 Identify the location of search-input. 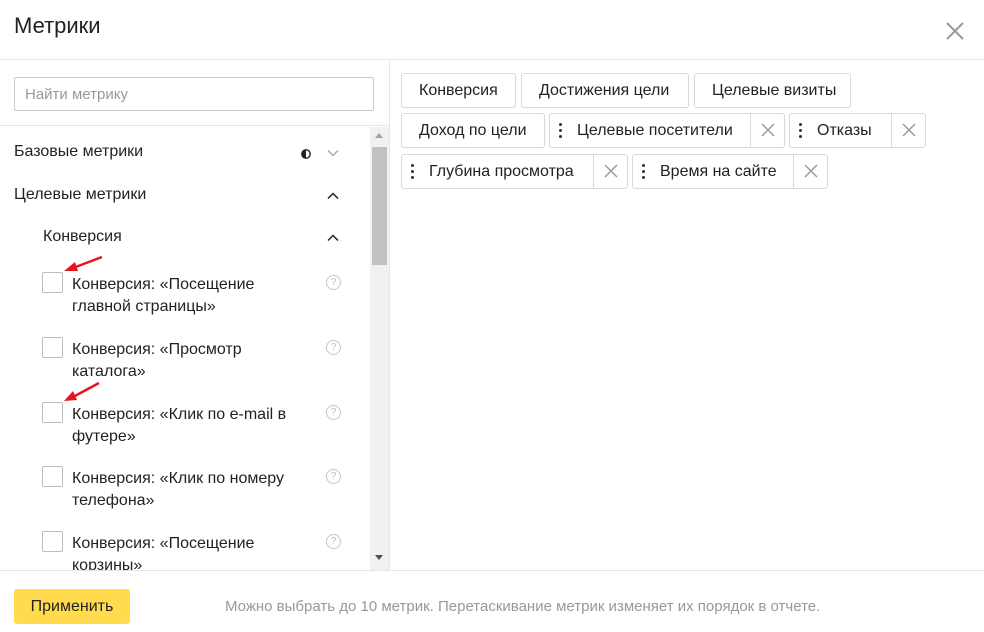
(194, 94).